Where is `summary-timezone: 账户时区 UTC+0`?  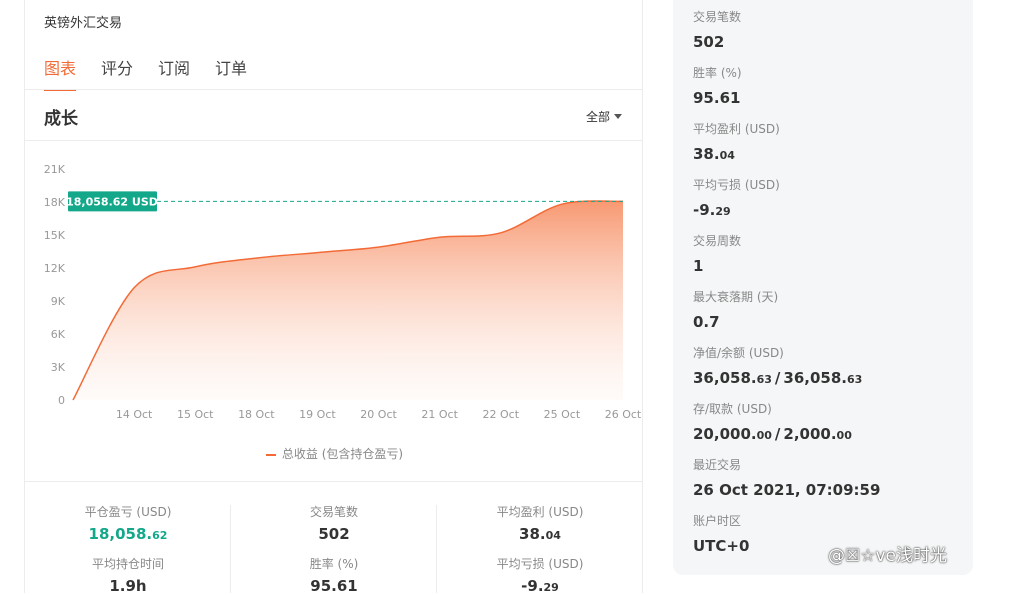 summary-timezone: 账户时区 UTC+0 is located at coordinates (721, 533).